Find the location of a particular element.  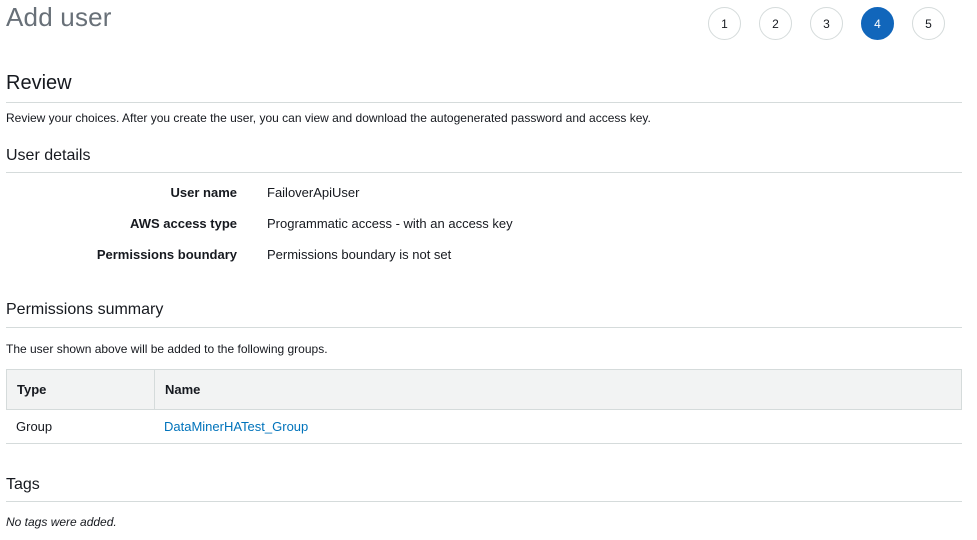

detail-value: FailoverApiUser is located at coordinates (313, 192).